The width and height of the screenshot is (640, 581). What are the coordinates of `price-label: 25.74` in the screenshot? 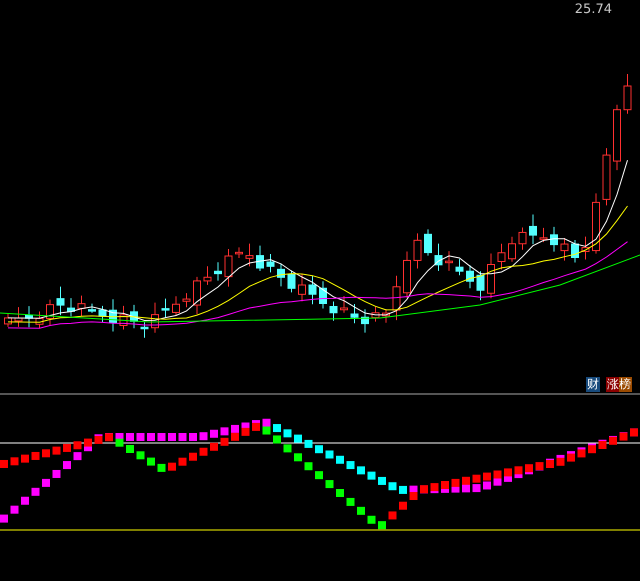 It's located at (593, 9).